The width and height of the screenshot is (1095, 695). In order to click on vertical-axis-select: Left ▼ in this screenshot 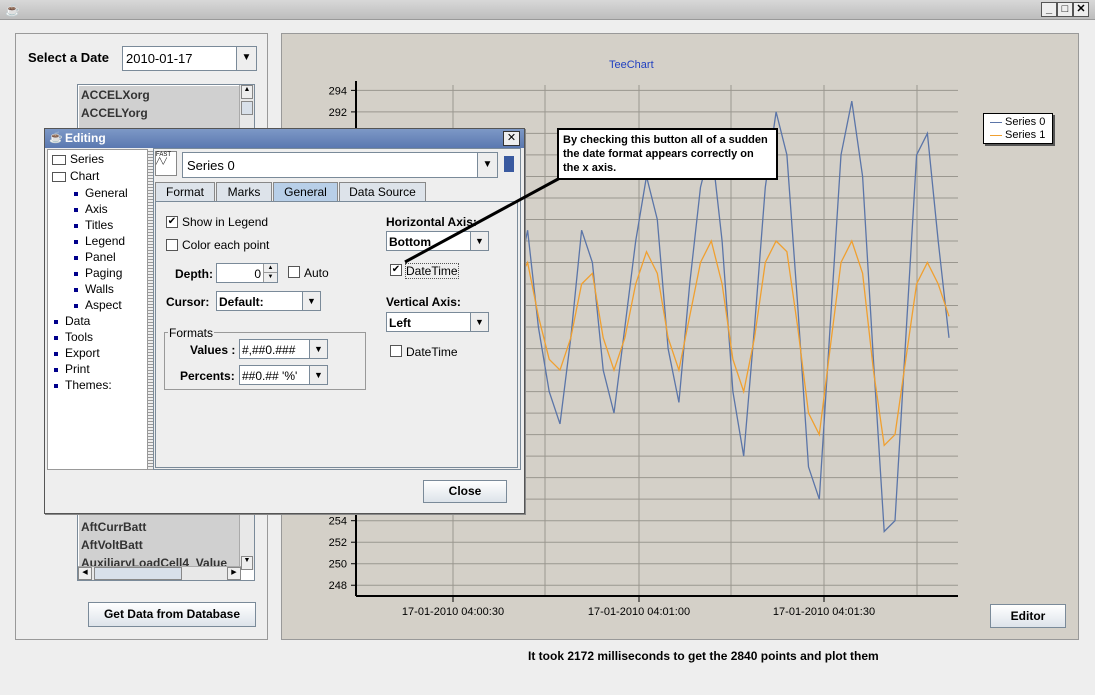, I will do `click(437, 322)`.